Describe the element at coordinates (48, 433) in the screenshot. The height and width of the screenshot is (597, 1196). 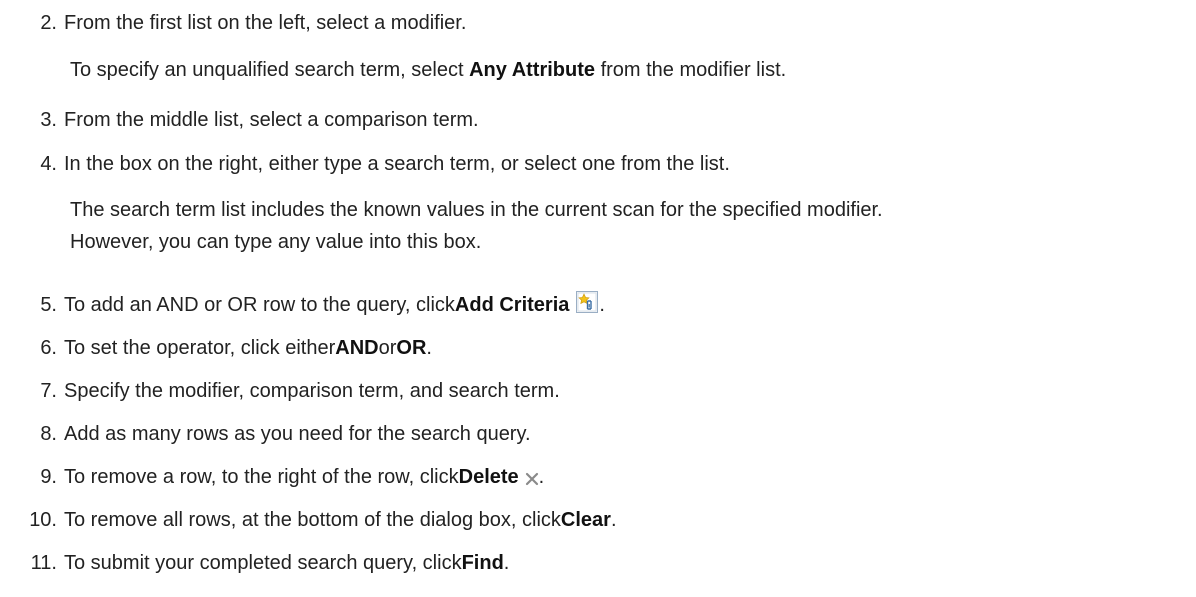
I see `step-number: 8.` at that location.